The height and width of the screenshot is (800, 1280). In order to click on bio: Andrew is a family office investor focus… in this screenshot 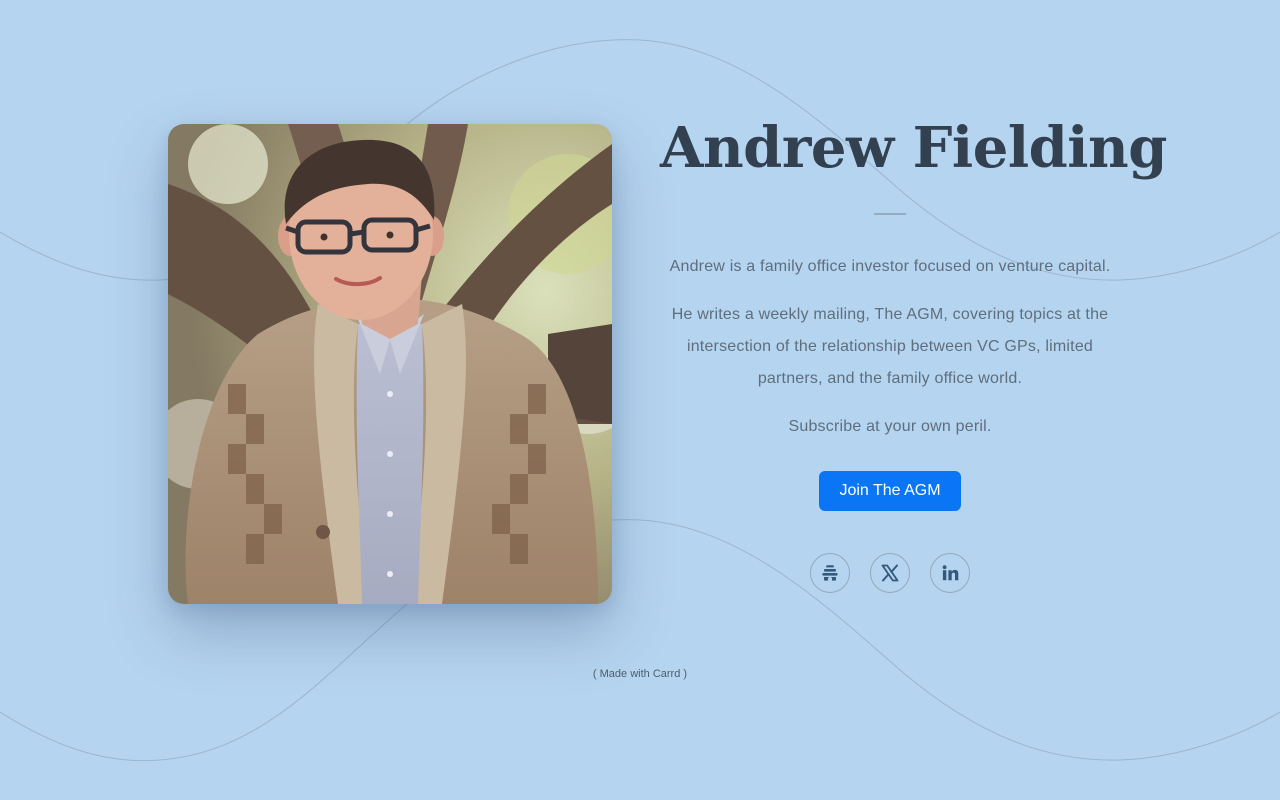, I will do `click(890, 347)`.